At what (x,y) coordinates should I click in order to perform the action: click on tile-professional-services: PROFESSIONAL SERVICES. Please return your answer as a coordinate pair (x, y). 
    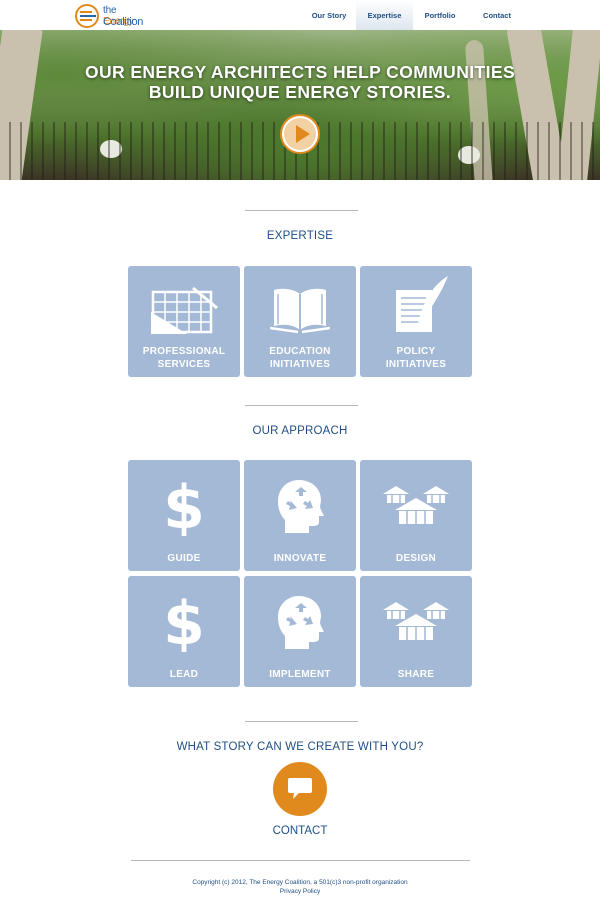
    Looking at the image, I should click on (184, 321).